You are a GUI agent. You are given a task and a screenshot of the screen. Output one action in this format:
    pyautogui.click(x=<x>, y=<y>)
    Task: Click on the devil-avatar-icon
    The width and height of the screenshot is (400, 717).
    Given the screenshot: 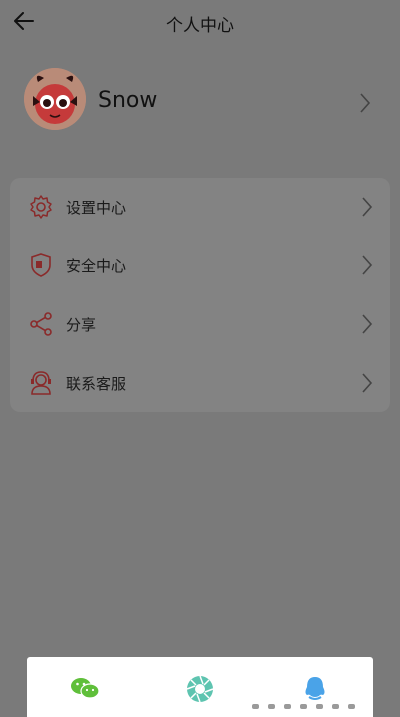 What is the action you would take?
    pyautogui.click(x=55, y=99)
    